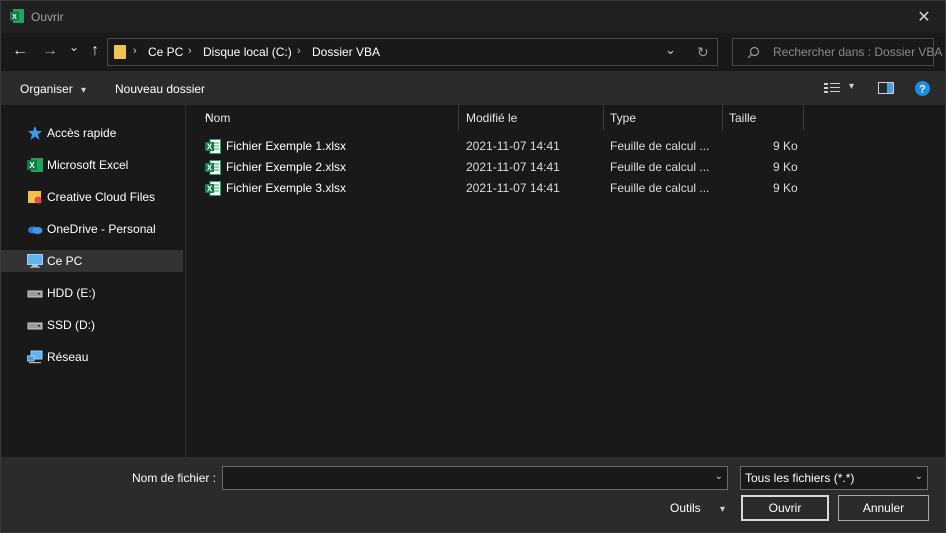 The width and height of the screenshot is (946, 533). Describe the element at coordinates (71, 325) in the screenshot. I see `sidebar-item-label: SSD (D:)` at that location.